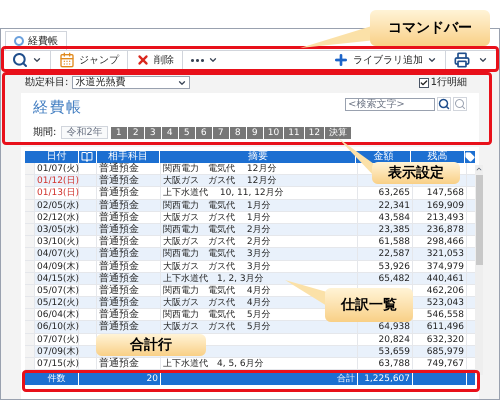 This screenshot has width=500, height=405. What do you see at coordinates (387, 379) in the screenshot?
I see `sum-value: 1,225,607` at bounding box center [387, 379].